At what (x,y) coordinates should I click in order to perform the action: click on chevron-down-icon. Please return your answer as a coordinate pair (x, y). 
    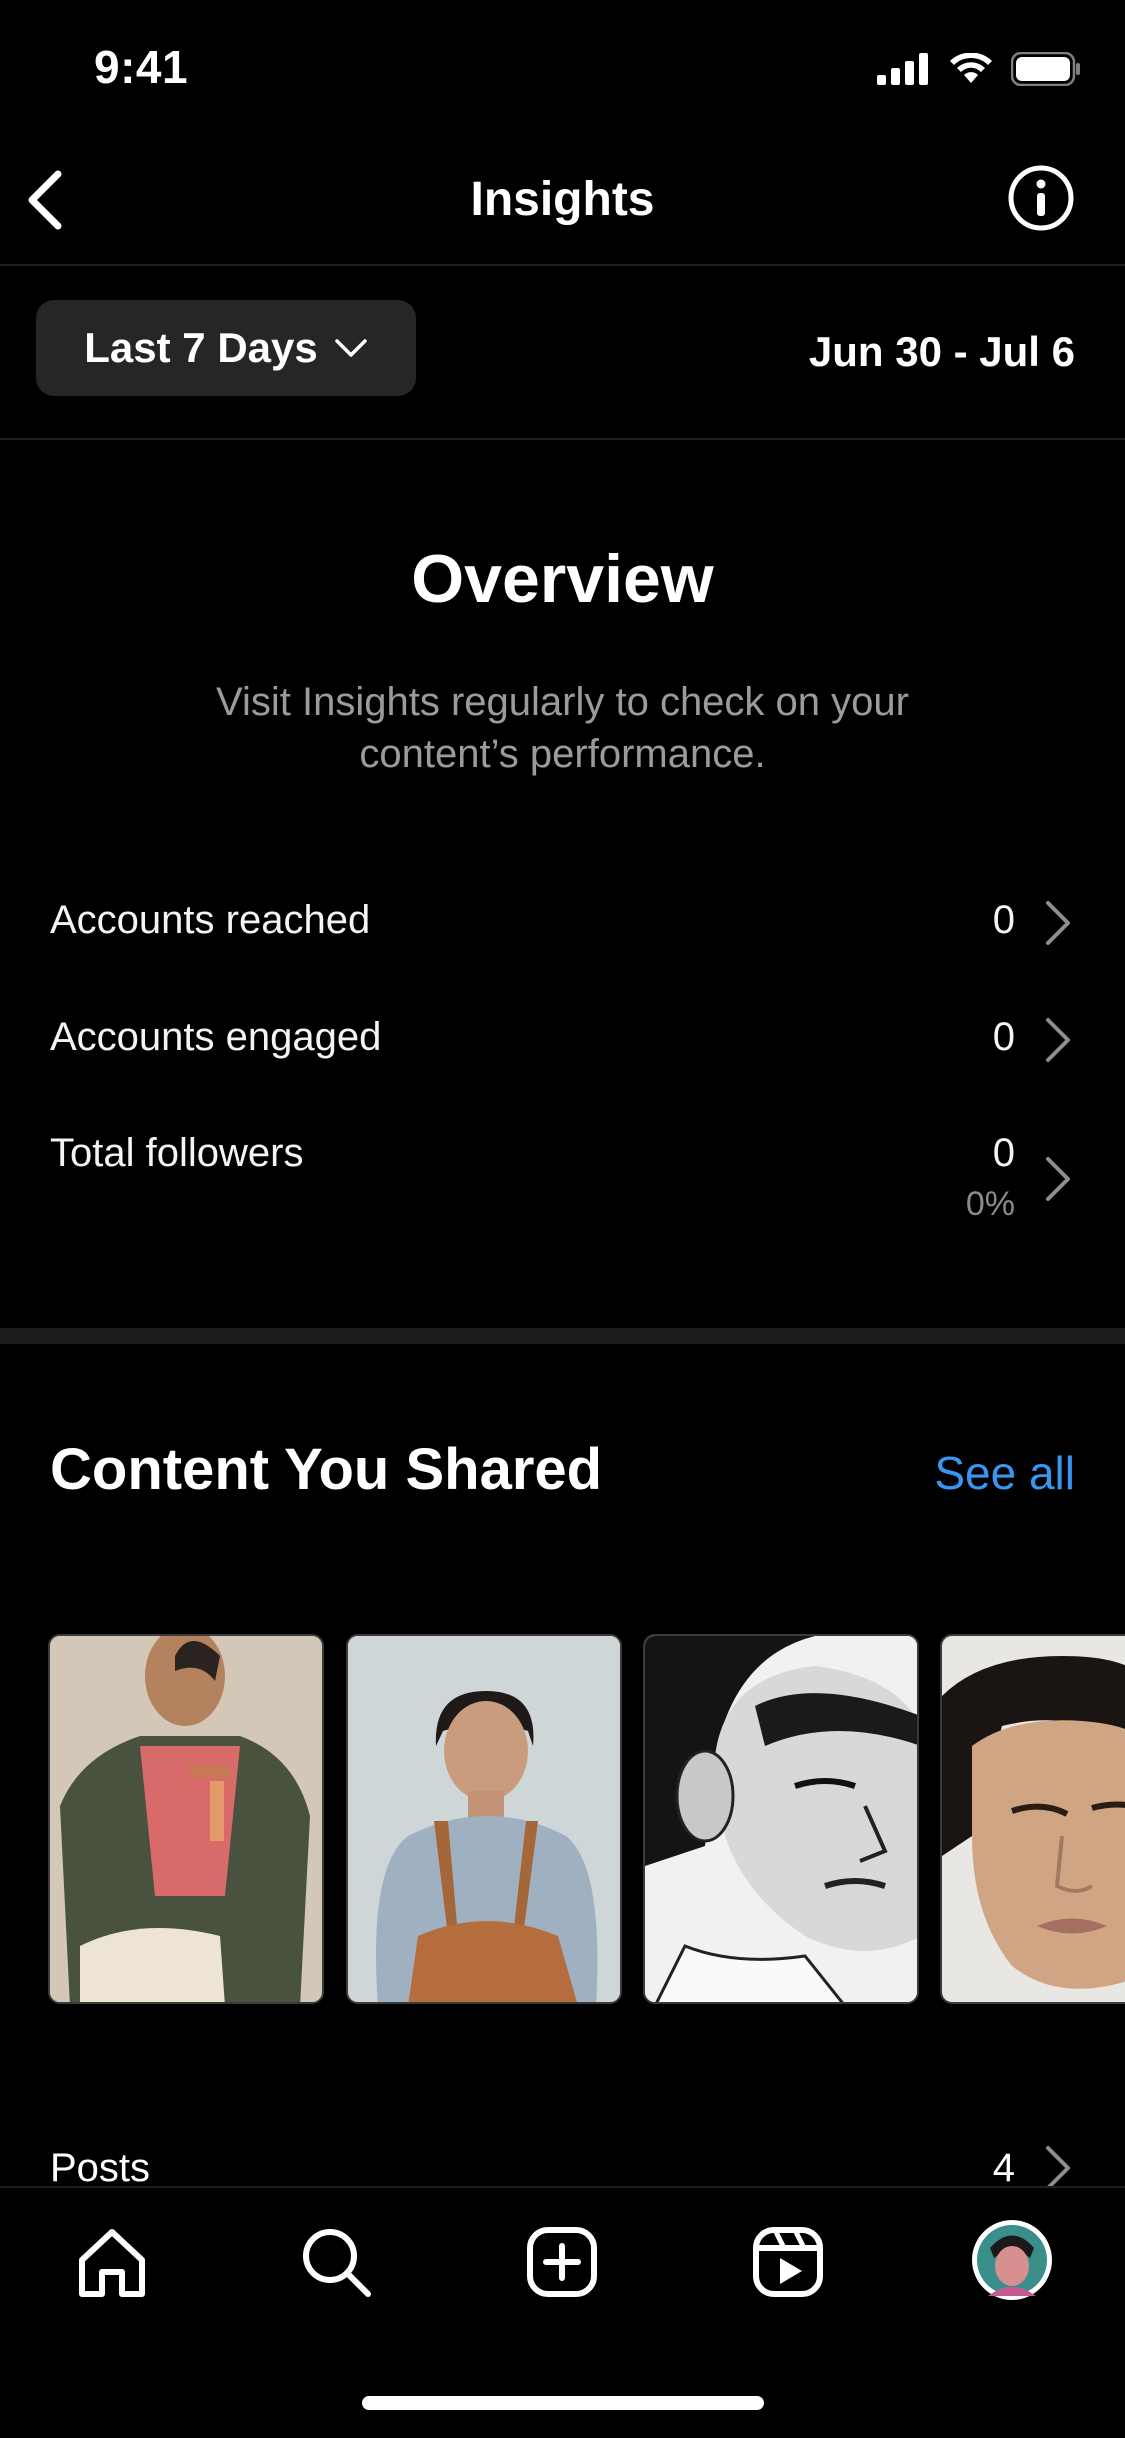
    Looking at the image, I should click on (350, 348).